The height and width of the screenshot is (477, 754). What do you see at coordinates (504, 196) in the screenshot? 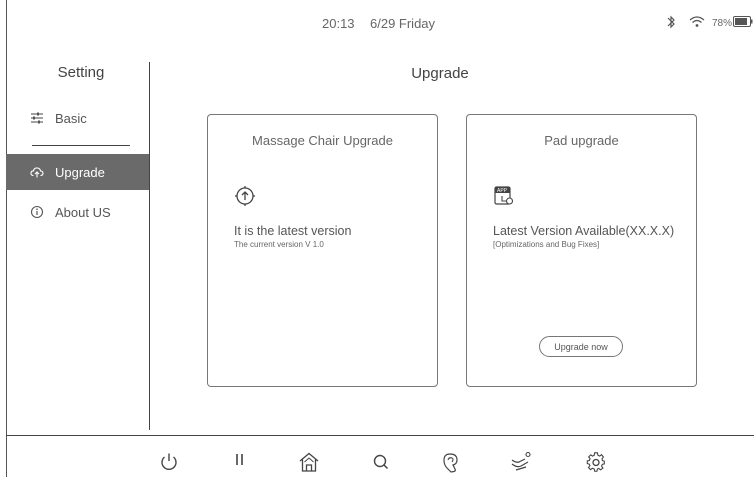
I see `app-update-icon: APP` at bounding box center [504, 196].